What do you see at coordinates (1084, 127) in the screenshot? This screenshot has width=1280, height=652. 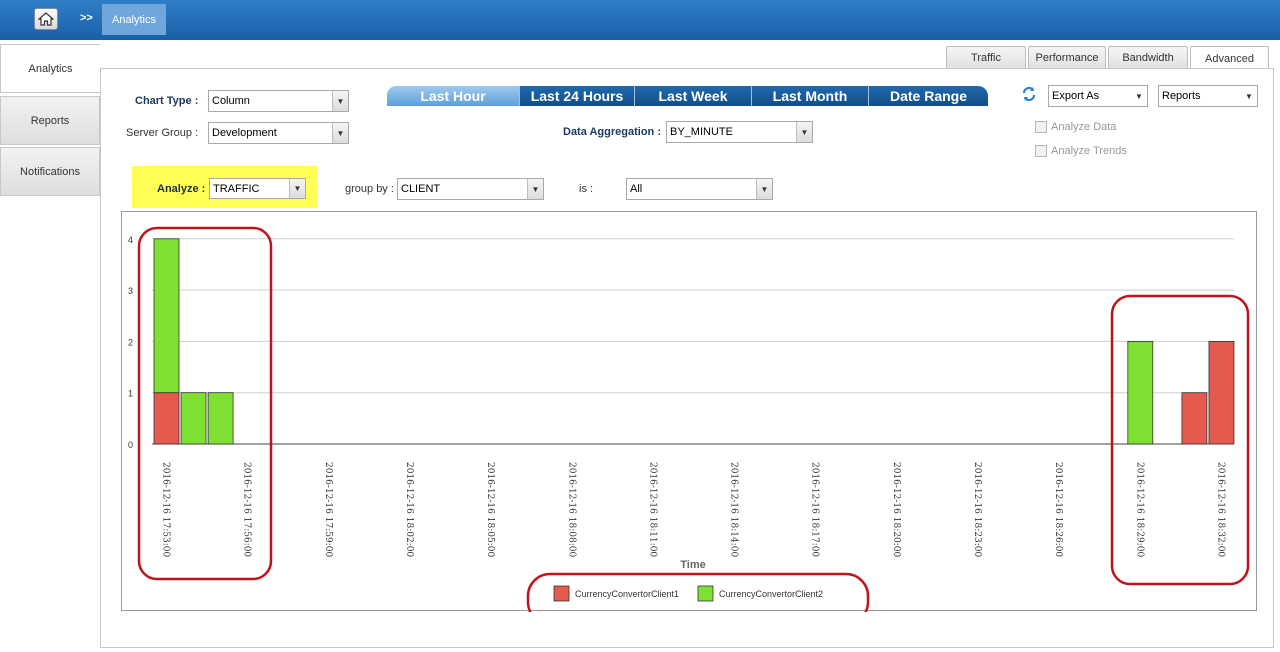 I see `analyze-data-label: Analyze Data` at bounding box center [1084, 127].